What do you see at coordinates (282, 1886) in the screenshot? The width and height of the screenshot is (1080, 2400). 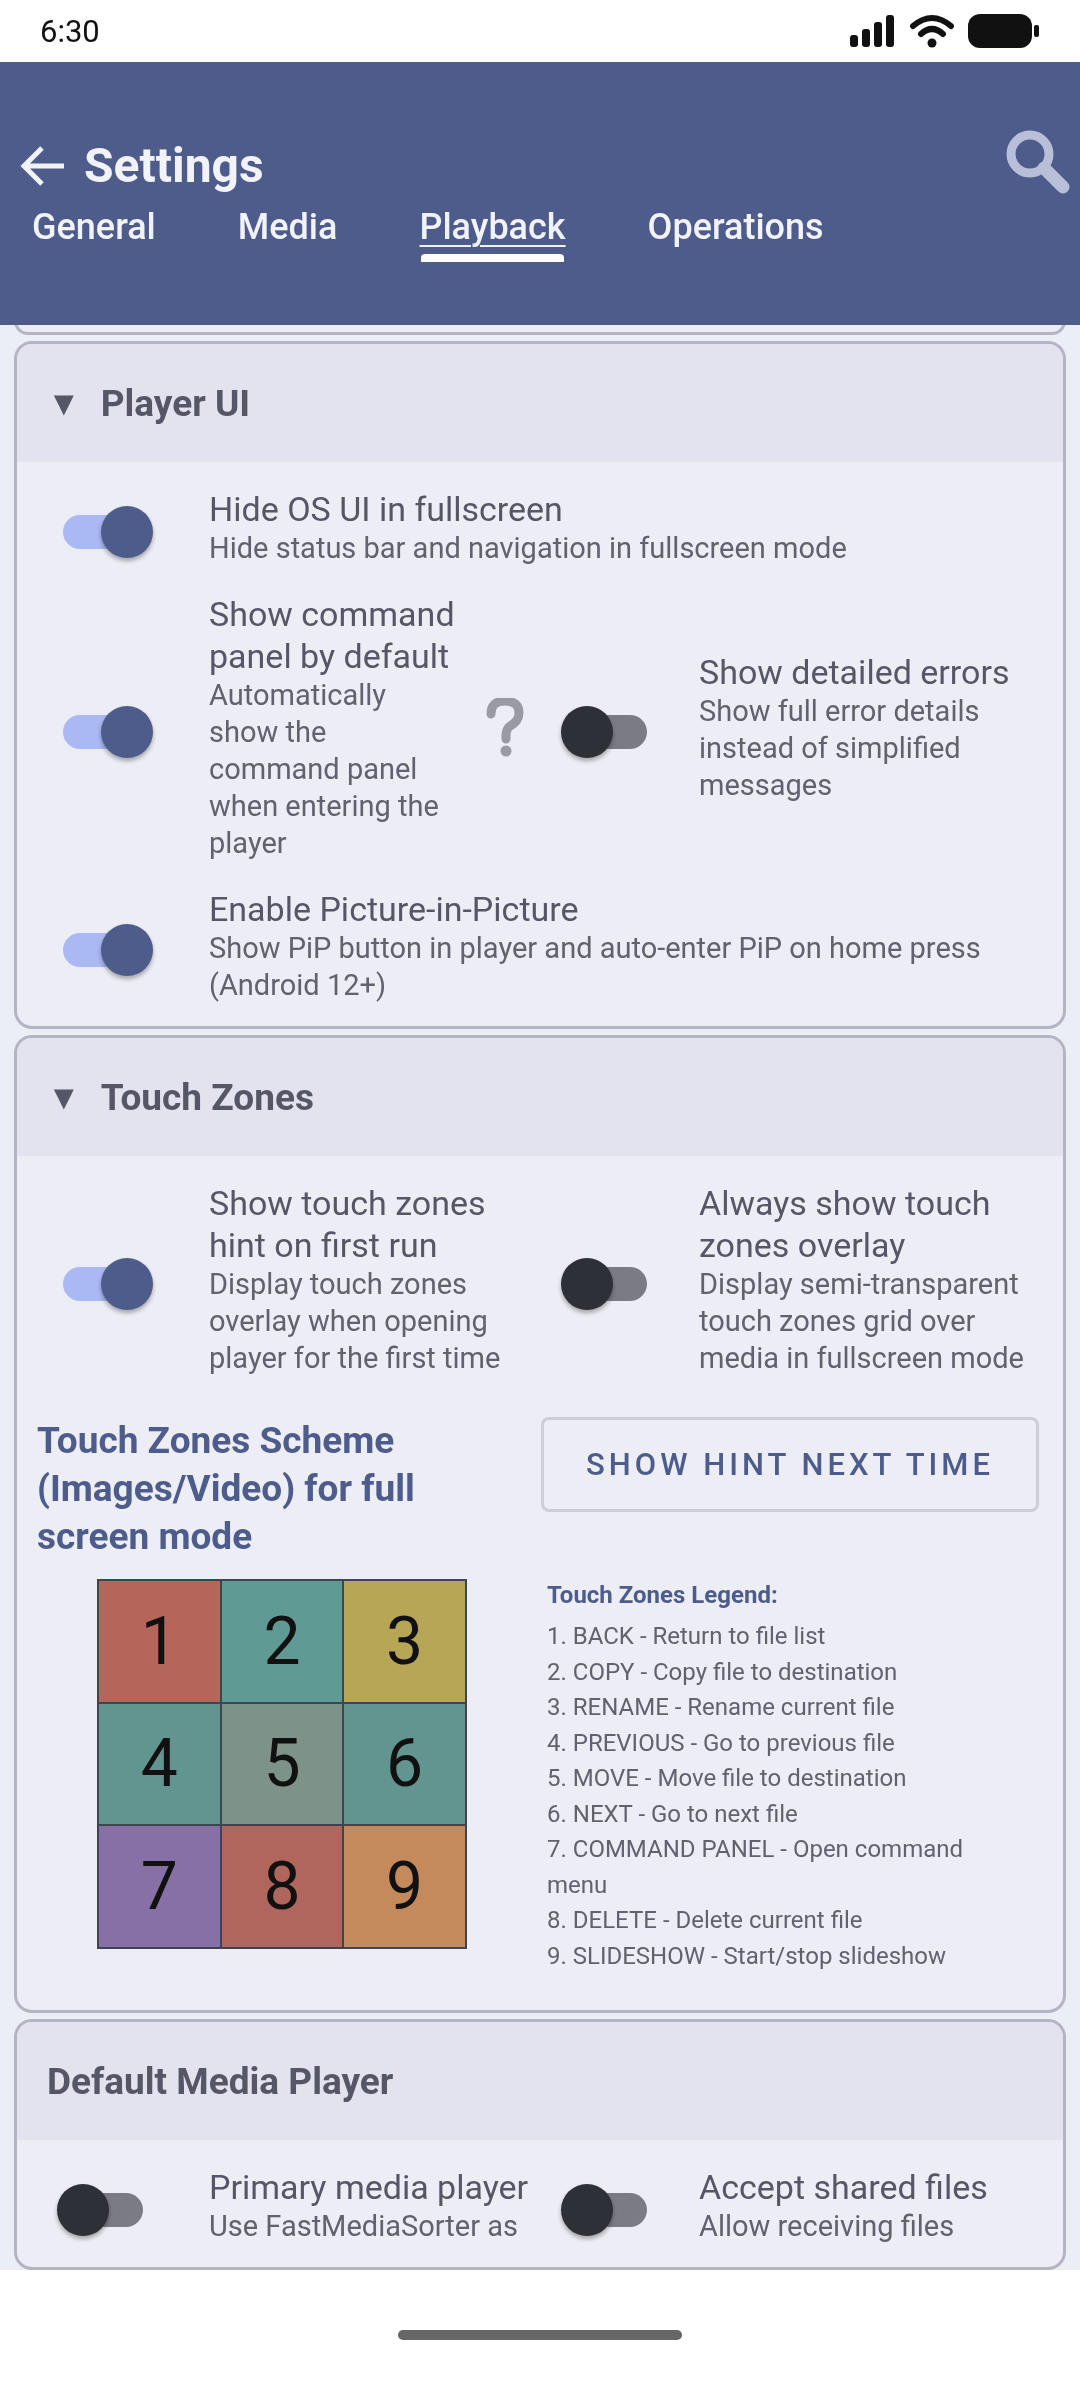 I see `zone-number: 8` at bounding box center [282, 1886].